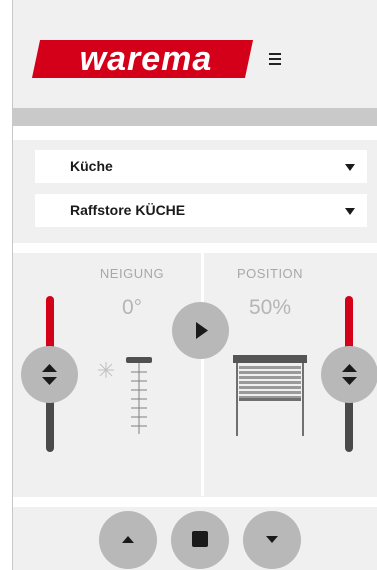 This screenshot has height=570, width=377. I want to click on position-slider-handle, so click(349, 374).